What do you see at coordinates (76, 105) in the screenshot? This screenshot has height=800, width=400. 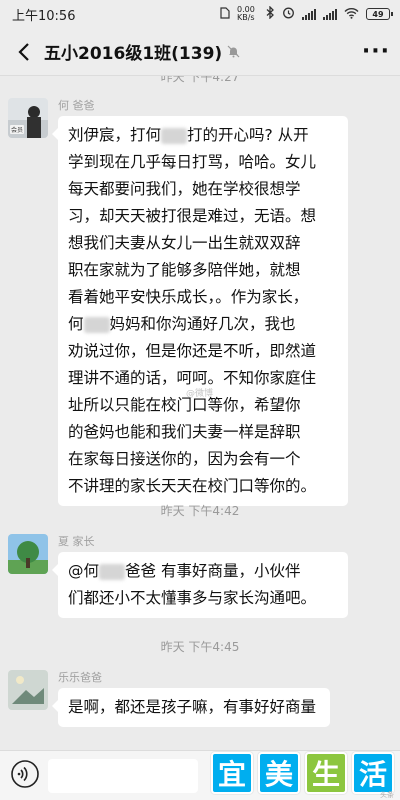 I see `sender-name: 何 爸爸` at bounding box center [76, 105].